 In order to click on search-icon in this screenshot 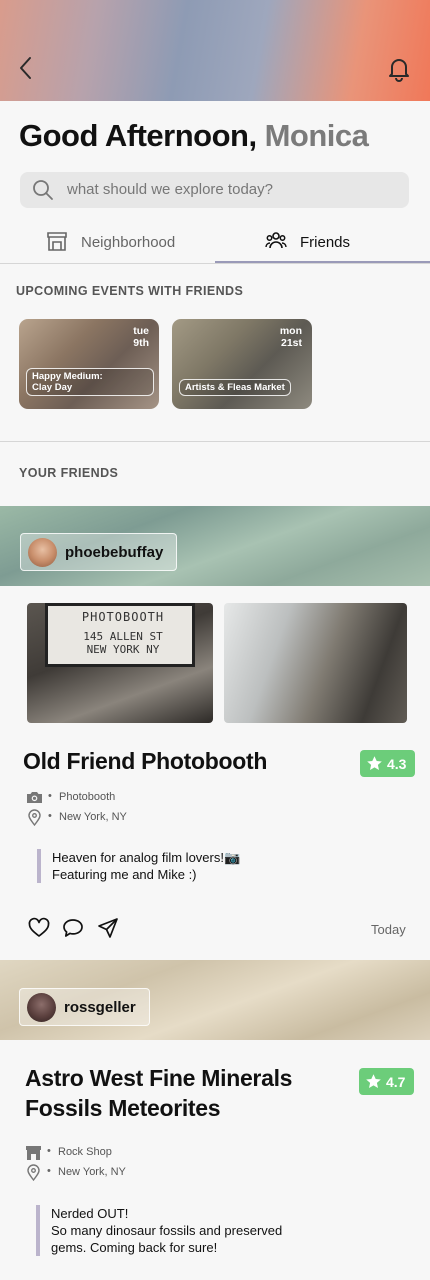, I will do `click(43, 190)`.